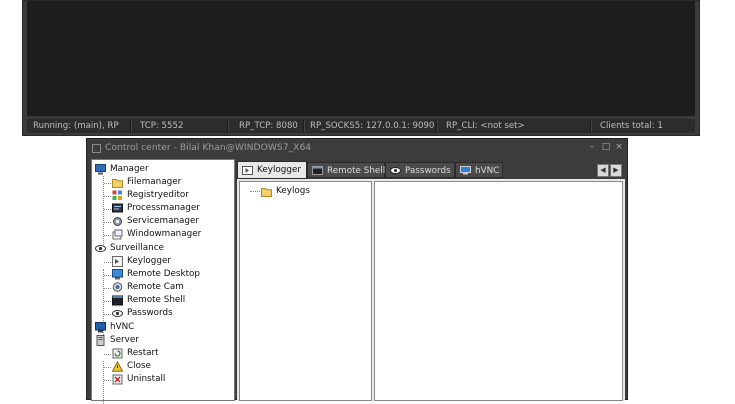 The height and width of the screenshot is (404, 735). What do you see at coordinates (76, 126) in the screenshot?
I see `status-running: Running: (main), RP` at bounding box center [76, 126].